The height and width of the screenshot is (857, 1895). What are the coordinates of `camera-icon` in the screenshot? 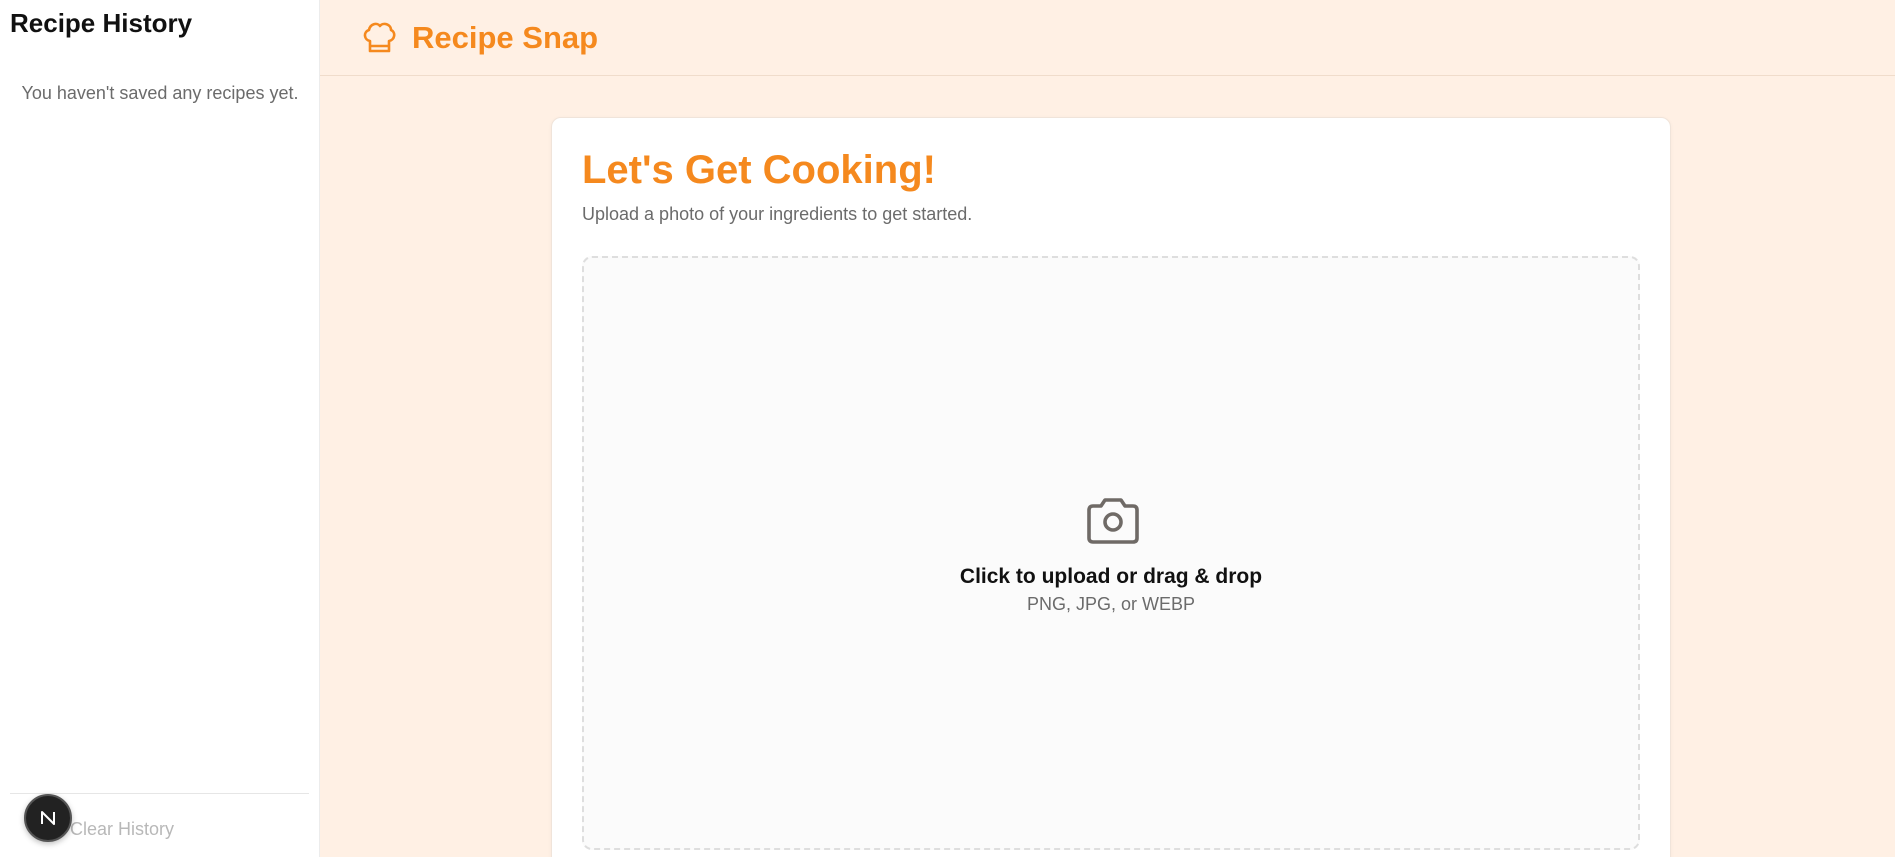 It's located at (1113, 521).